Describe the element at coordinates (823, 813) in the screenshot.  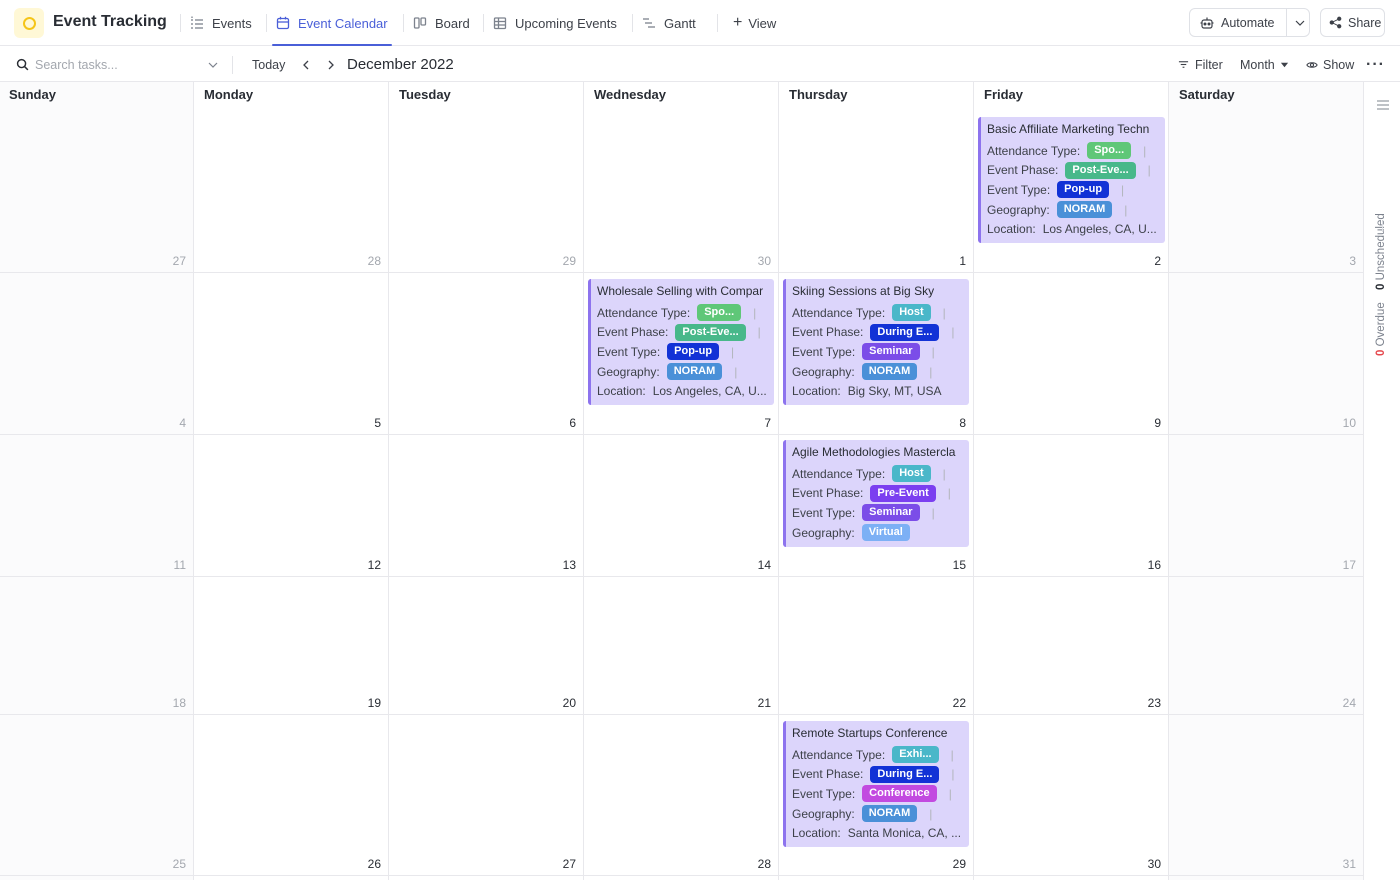
I see `field-label: Geography:` at that location.